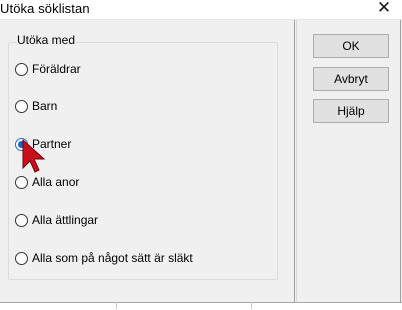  I want to click on groupbox-label: Utöka med, so click(46, 40).